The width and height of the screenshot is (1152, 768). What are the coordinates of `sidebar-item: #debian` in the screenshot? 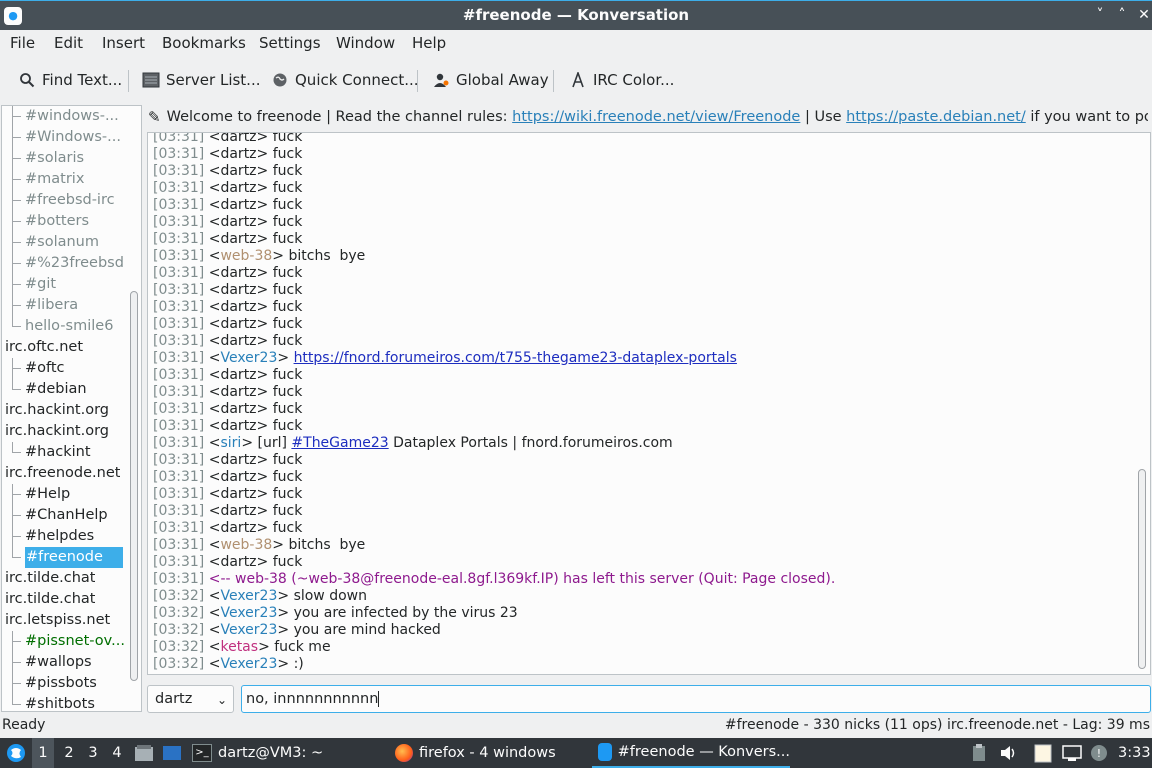 It's located at (56, 389).